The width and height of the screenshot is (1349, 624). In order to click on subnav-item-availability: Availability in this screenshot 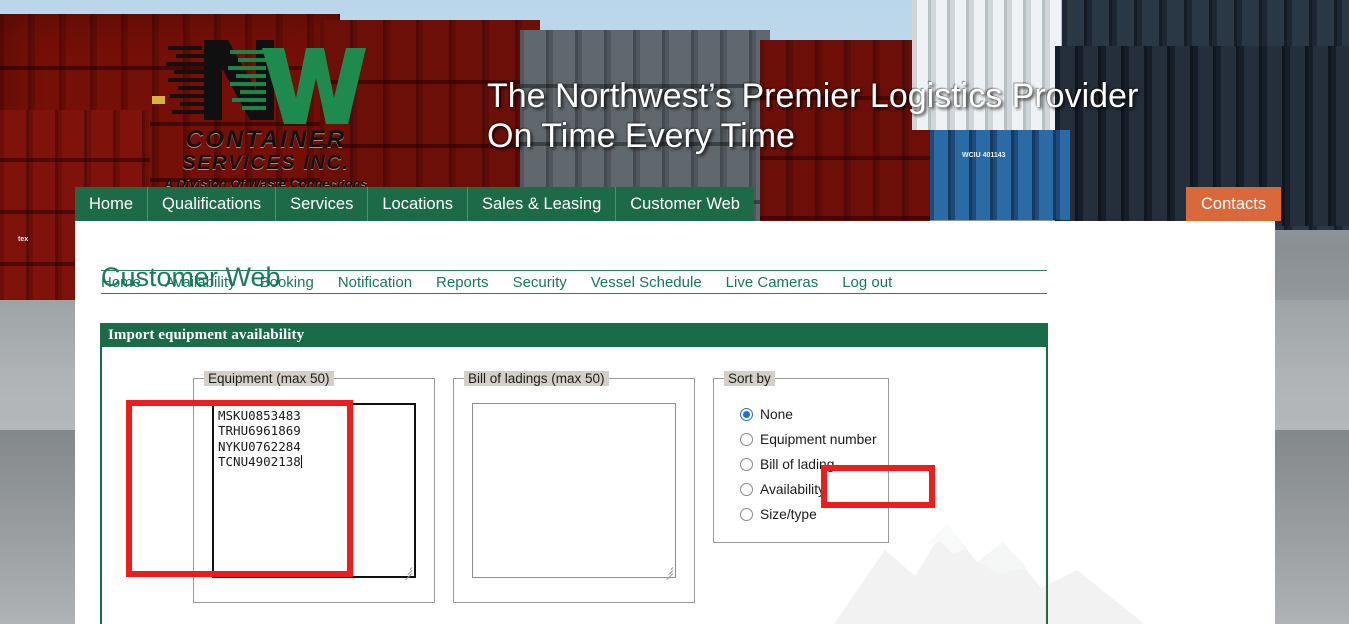, I will do `click(200, 282)`.